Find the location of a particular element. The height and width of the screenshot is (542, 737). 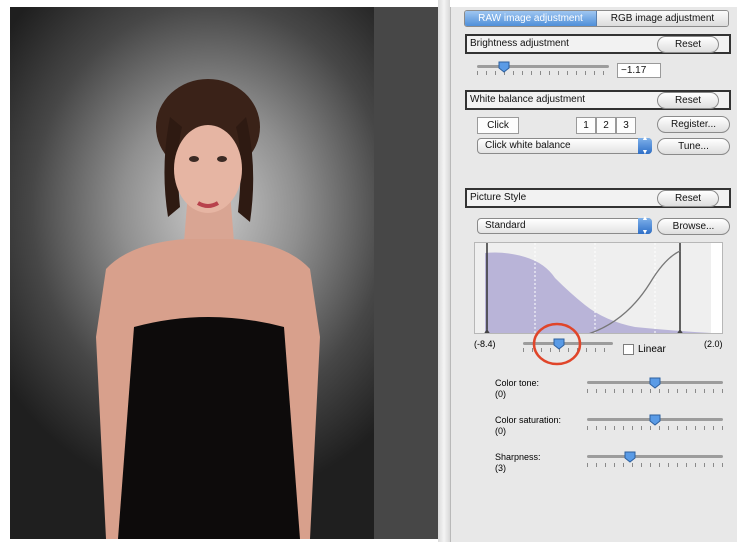

picture-style-title: Picture Style is located at coordinates (498, 197).